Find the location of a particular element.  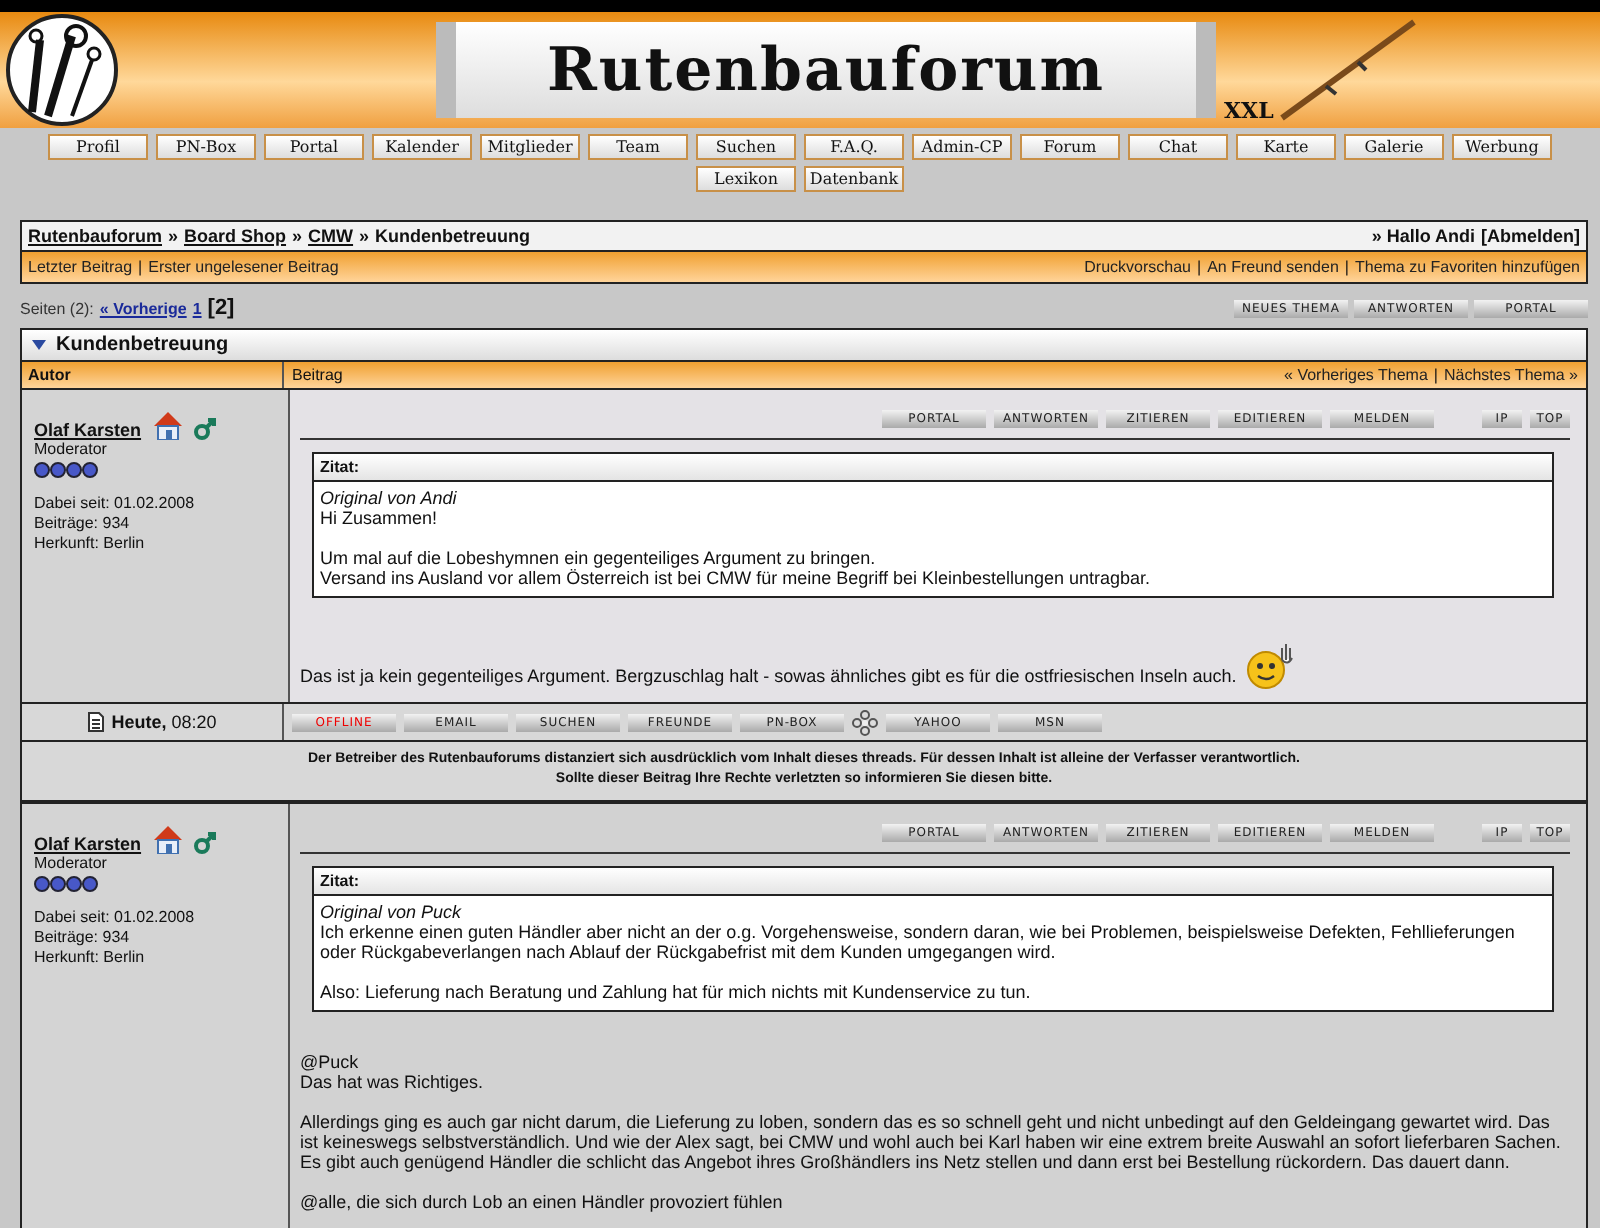

post-text: @alle, die sich durch Lob an einen Händler provoziert fühlen is located at coordinates (542, 1202).